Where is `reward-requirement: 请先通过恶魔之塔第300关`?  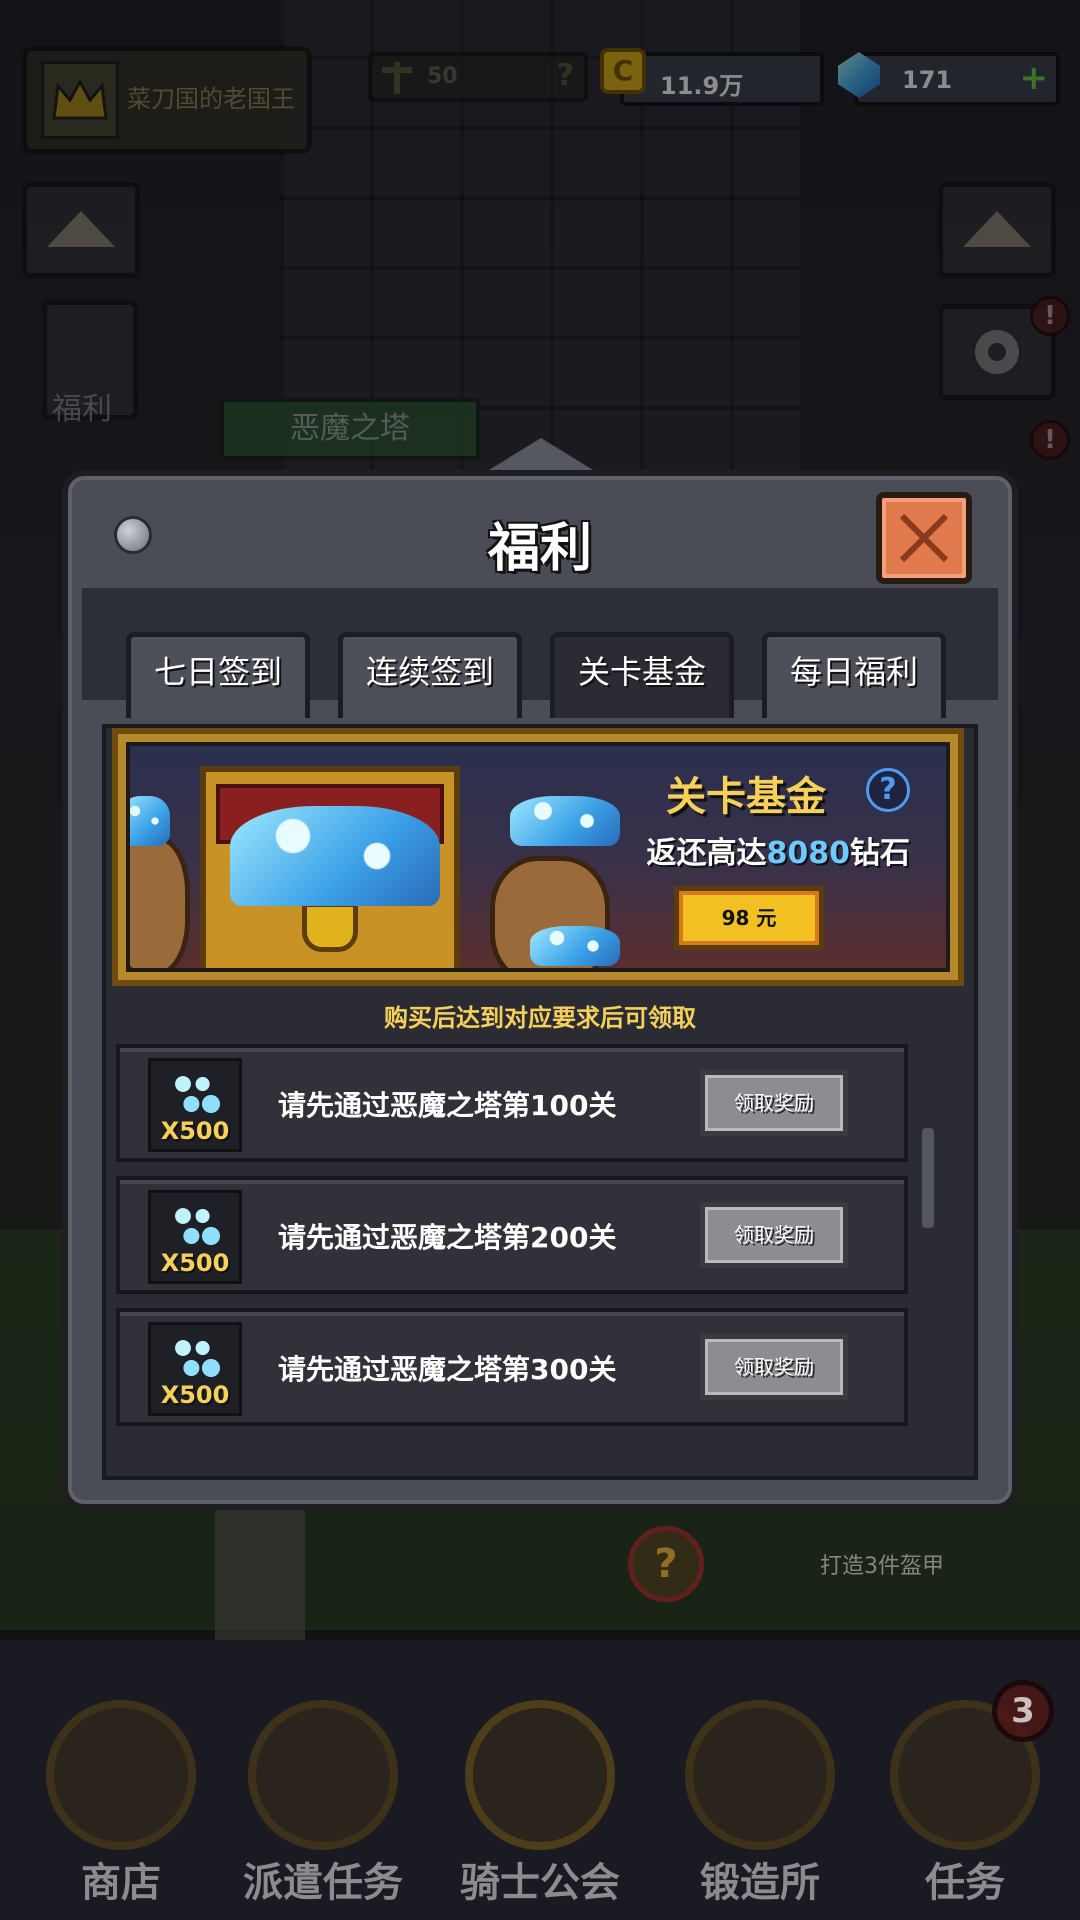 reward-requirement: 请先通过恶魔之塔第300关 is located at coordinates (447, 1369).